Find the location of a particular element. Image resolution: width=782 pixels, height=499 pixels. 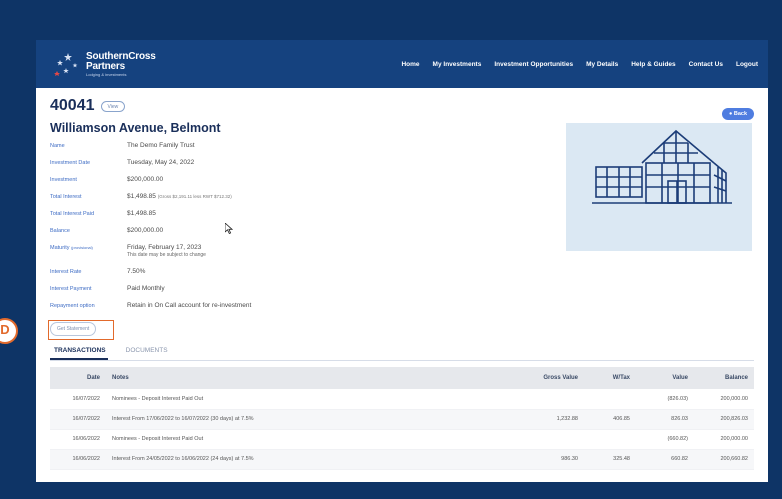

detail-interest-payment: Interest Payment Paid Monthly is located at coordinates (215, 291).